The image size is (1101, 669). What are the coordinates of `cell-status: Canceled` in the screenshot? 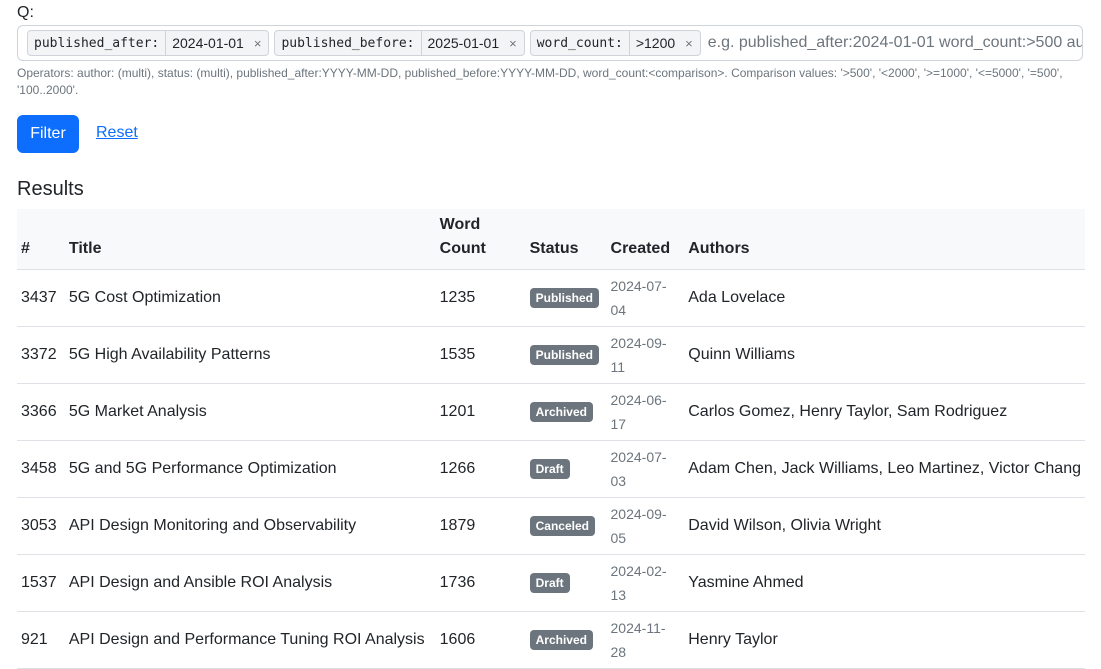 It's located at (566, 526).